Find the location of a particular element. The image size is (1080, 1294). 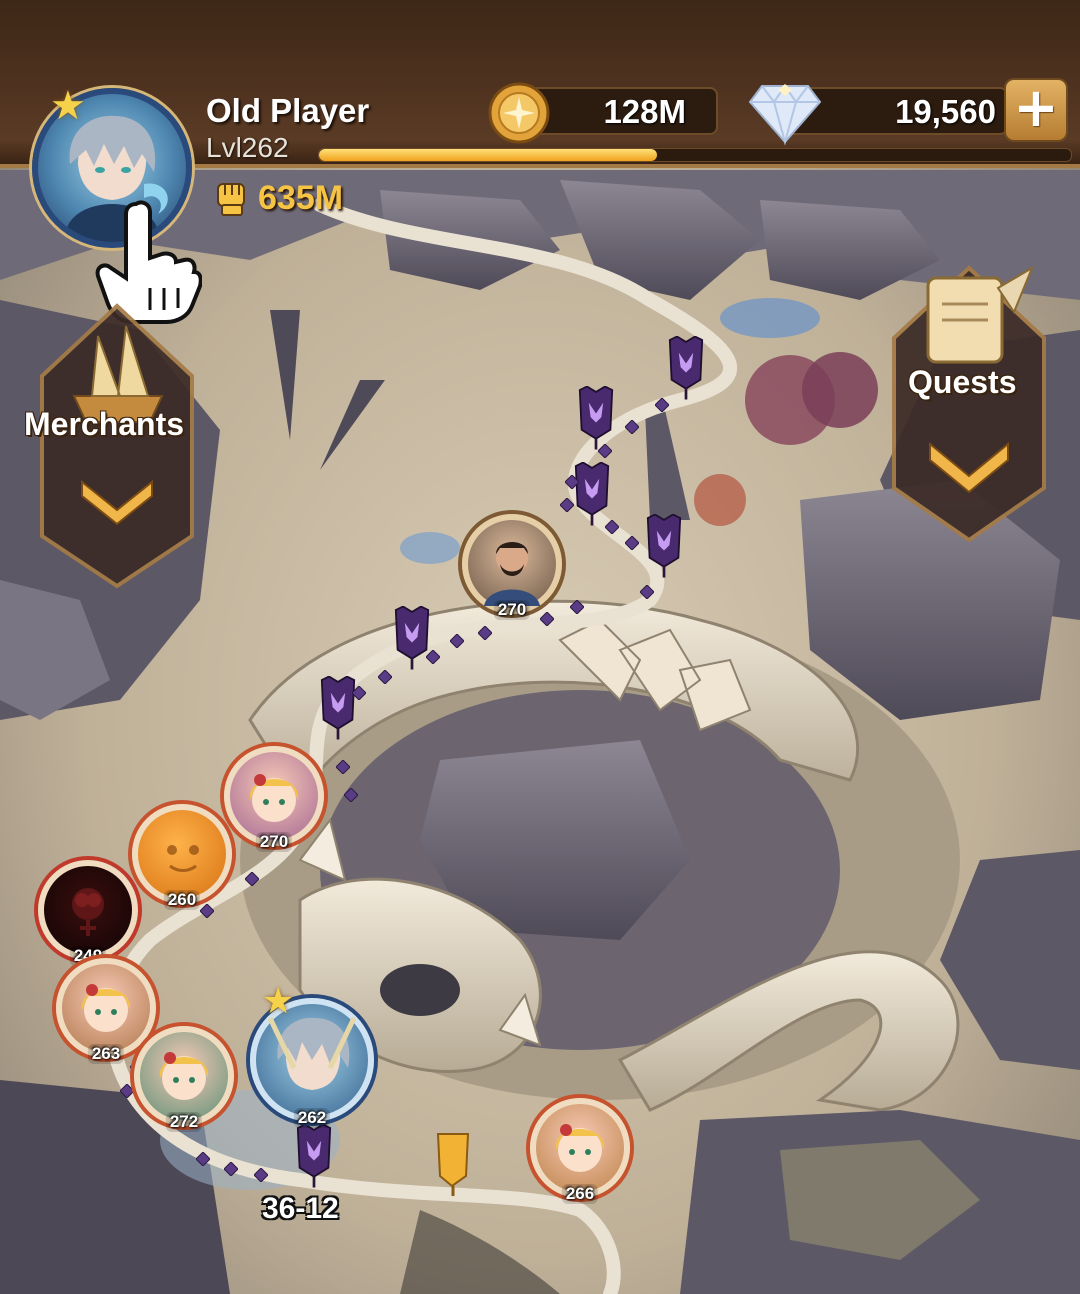

power-value: 635M is located at coordinates (301, 197).